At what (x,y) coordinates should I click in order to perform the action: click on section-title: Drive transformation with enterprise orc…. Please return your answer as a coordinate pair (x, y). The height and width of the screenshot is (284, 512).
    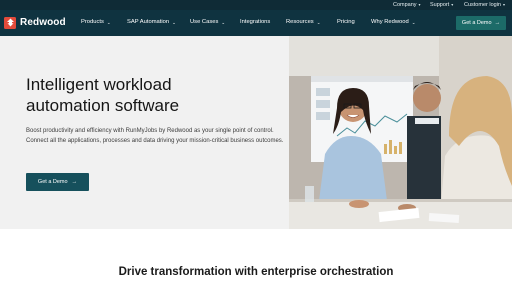
    Looking at the image, I should click on (256, 272).